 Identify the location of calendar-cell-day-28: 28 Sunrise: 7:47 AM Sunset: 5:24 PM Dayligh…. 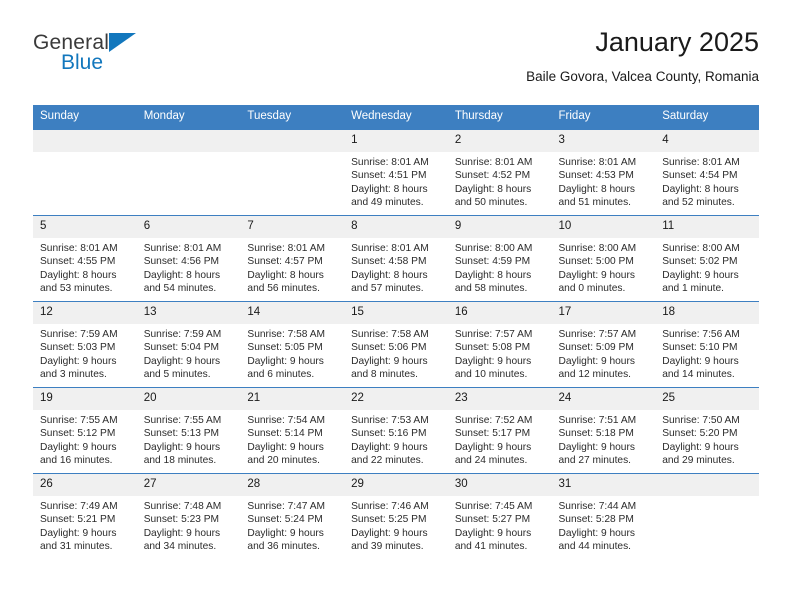
(292, 516).